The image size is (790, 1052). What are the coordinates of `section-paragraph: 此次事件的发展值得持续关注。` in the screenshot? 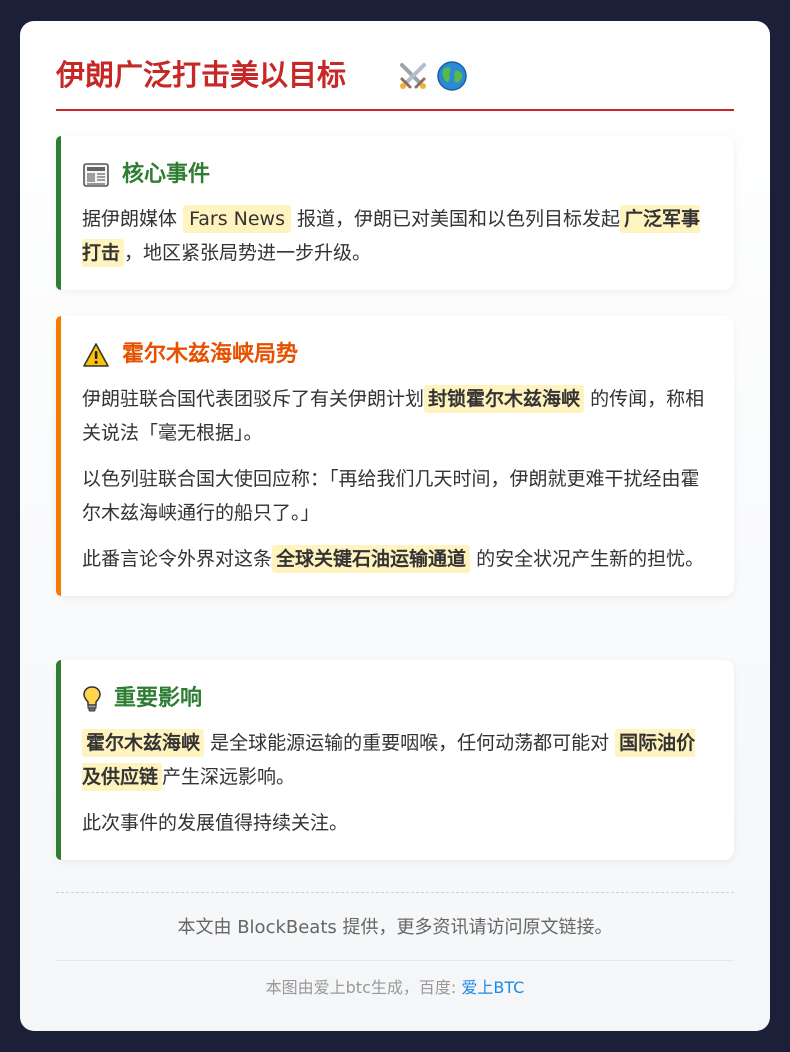 It's located at (215, 823).